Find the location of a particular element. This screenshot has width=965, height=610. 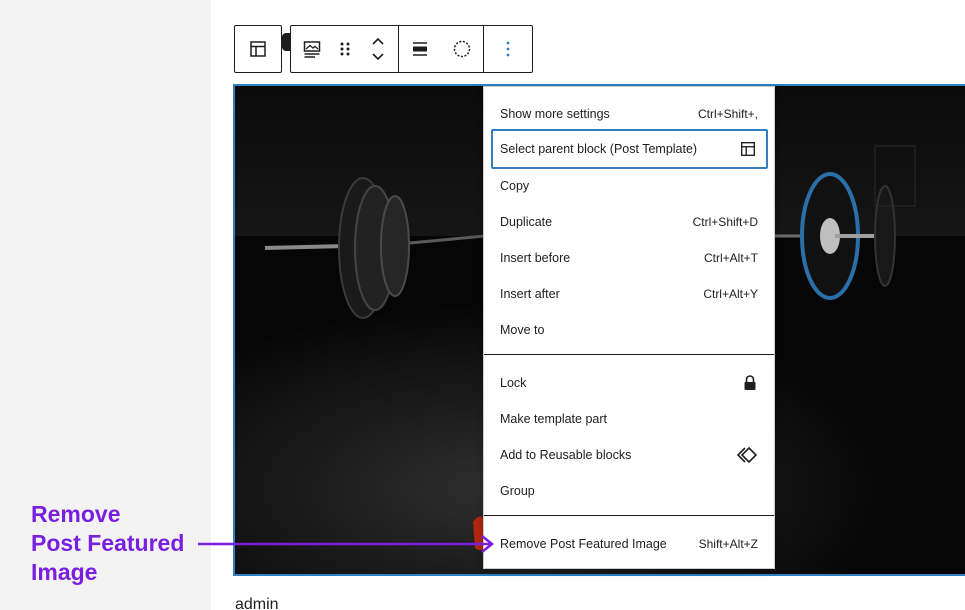

menu-item-label: Add to Reusable blocks is located at coordinates (566, 455).